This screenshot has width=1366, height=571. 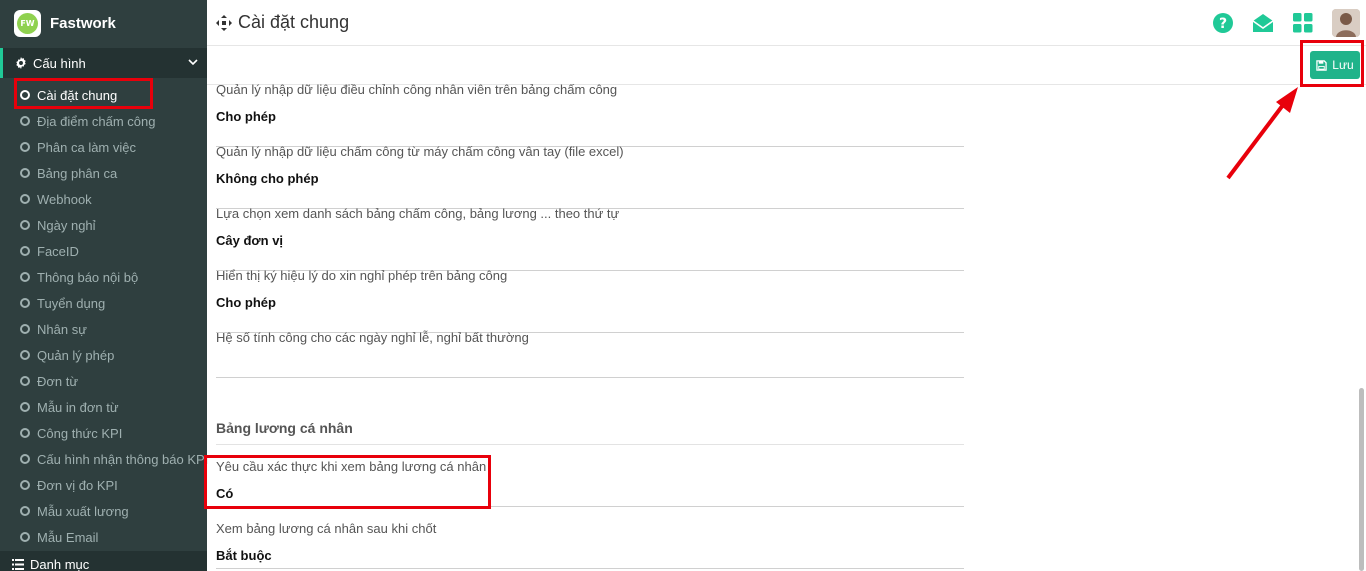 I want to click on sidebar-item: Bảng phân ca, so click(x=103, y=173).